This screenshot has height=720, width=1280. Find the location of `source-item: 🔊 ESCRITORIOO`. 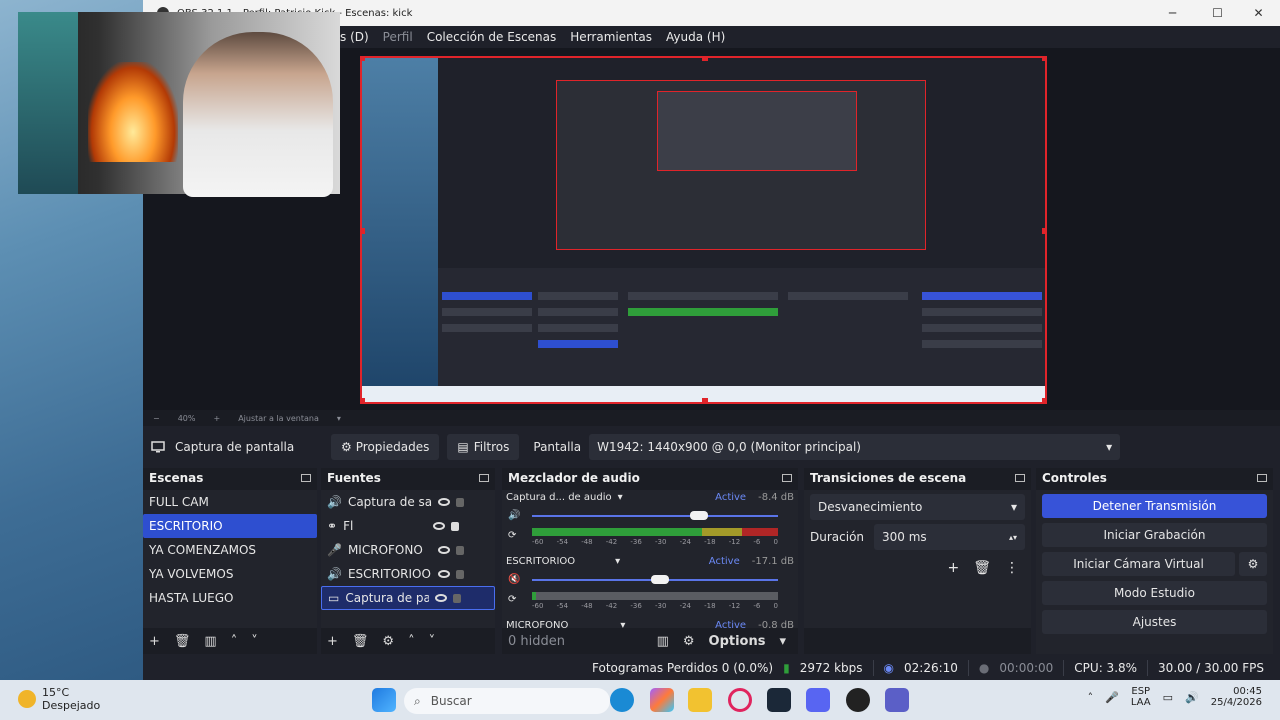

source-item: 🔊 ESCRITORIOO is located at coordinates (408, 574).